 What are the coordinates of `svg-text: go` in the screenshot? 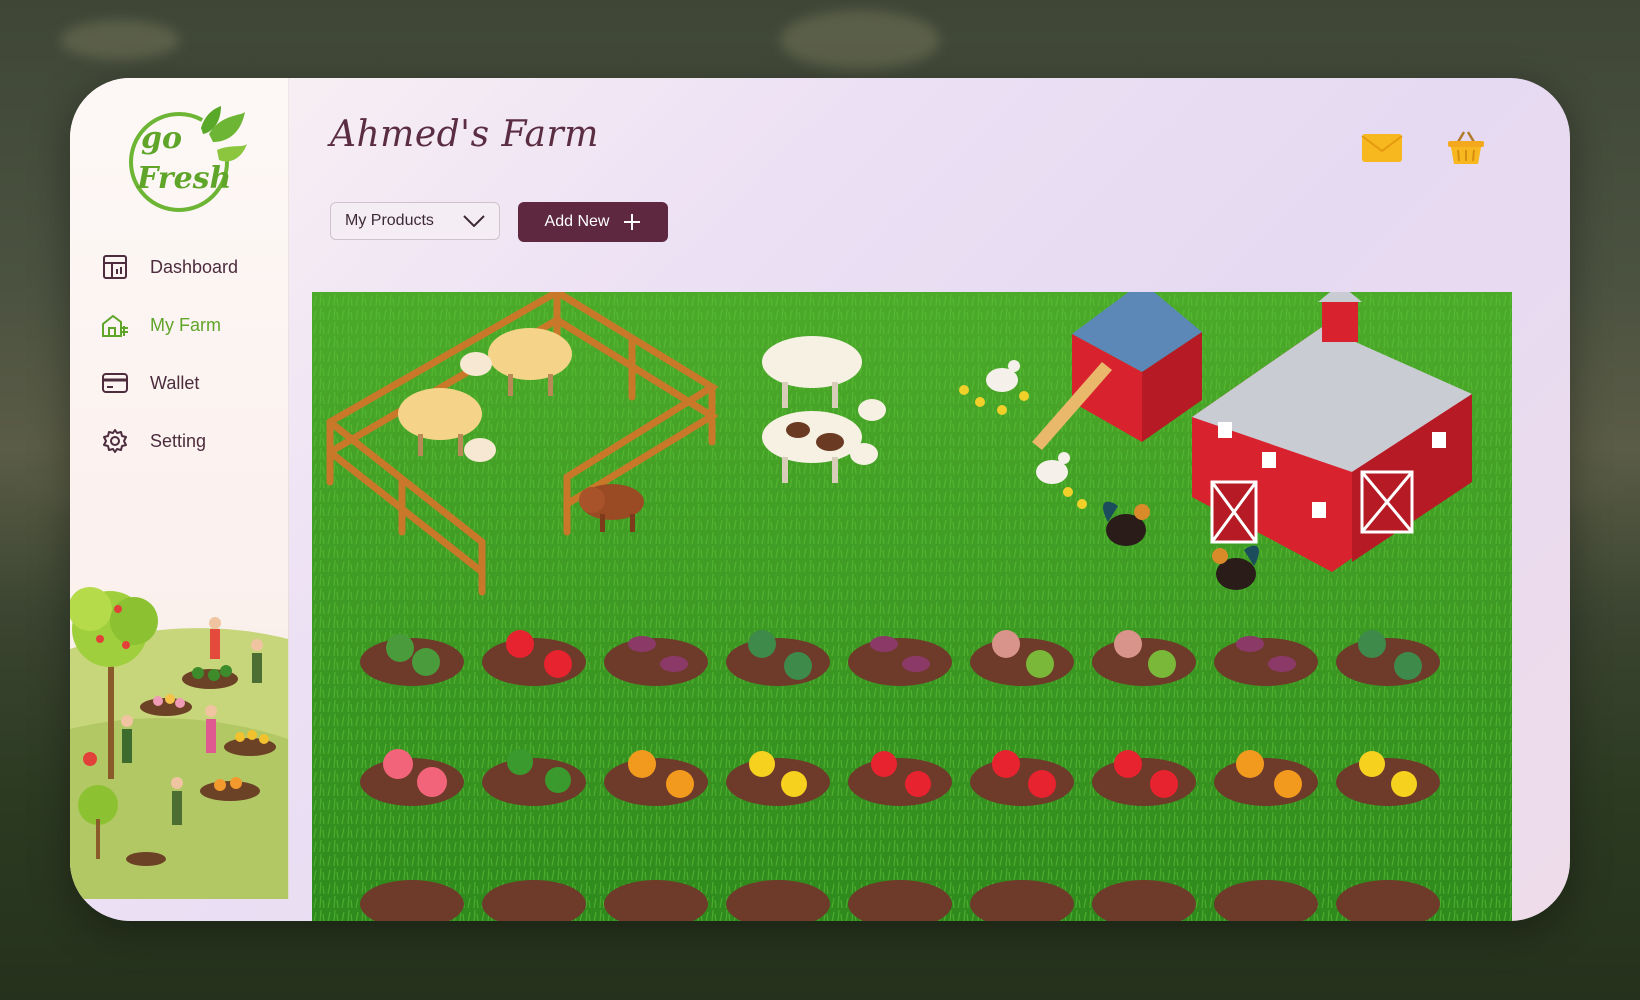 It's located at (161, 138).